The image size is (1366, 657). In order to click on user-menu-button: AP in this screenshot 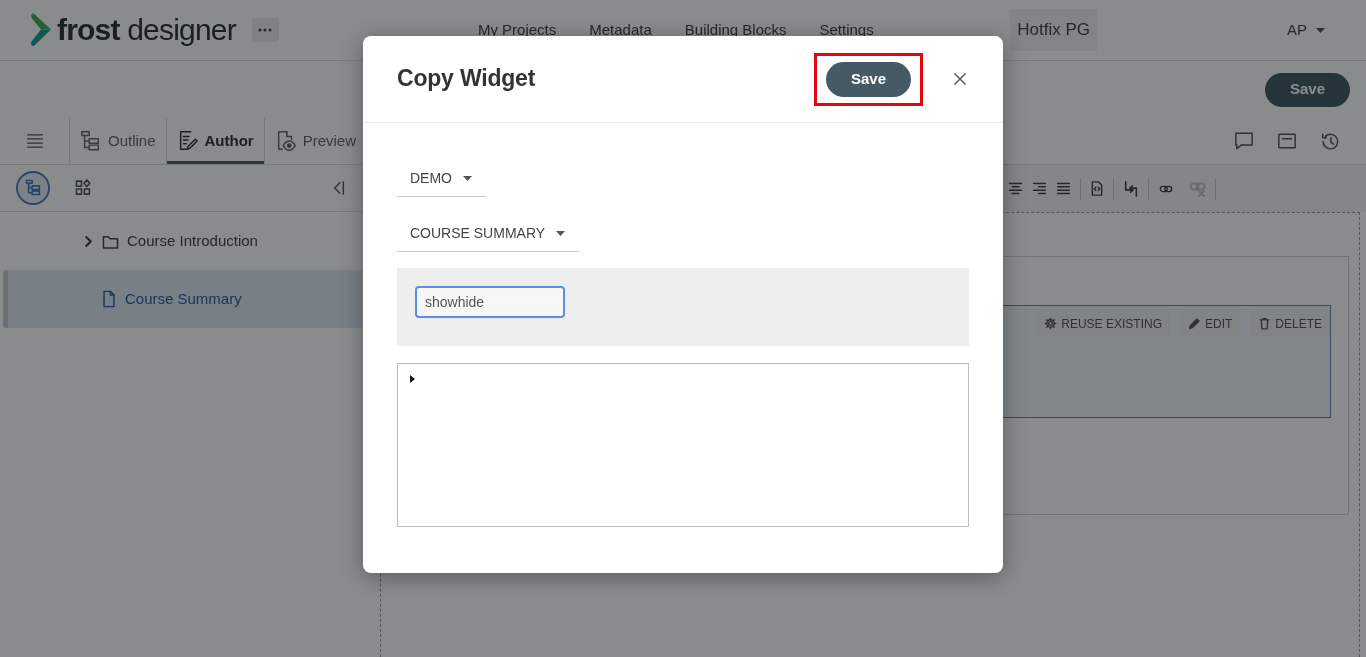, I will do `click(1306, 30)`.